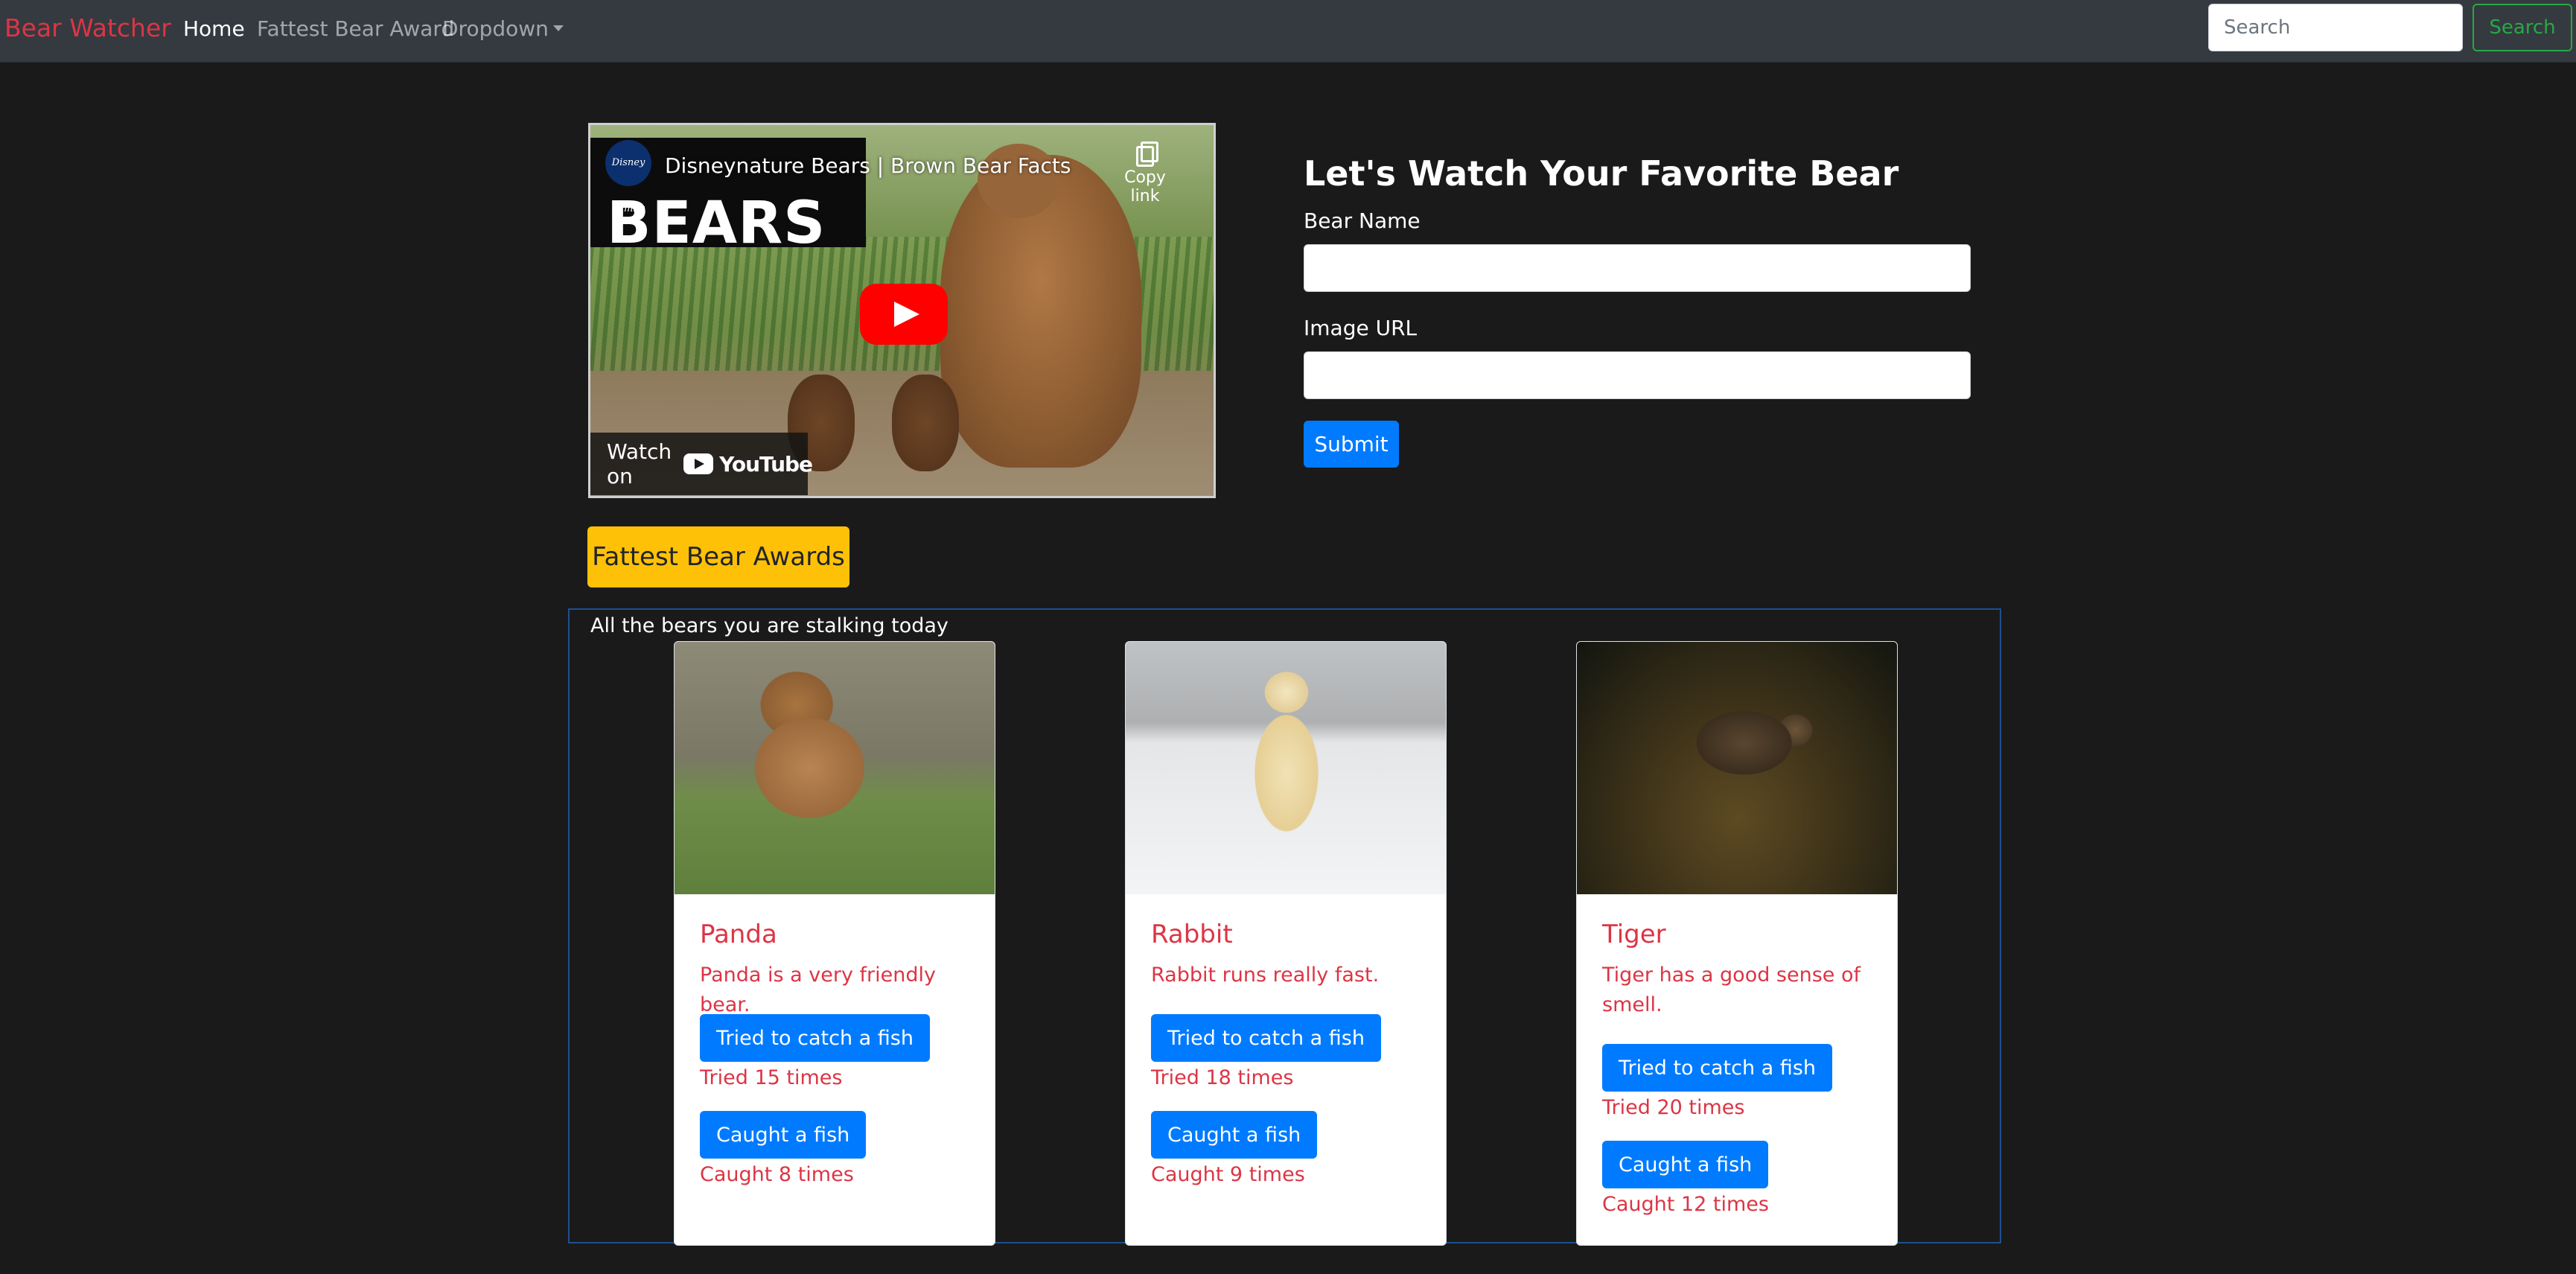 The image size is (2576, 1274). I want to click on tried-count: Tried 18 times, so click(1222, 1078).